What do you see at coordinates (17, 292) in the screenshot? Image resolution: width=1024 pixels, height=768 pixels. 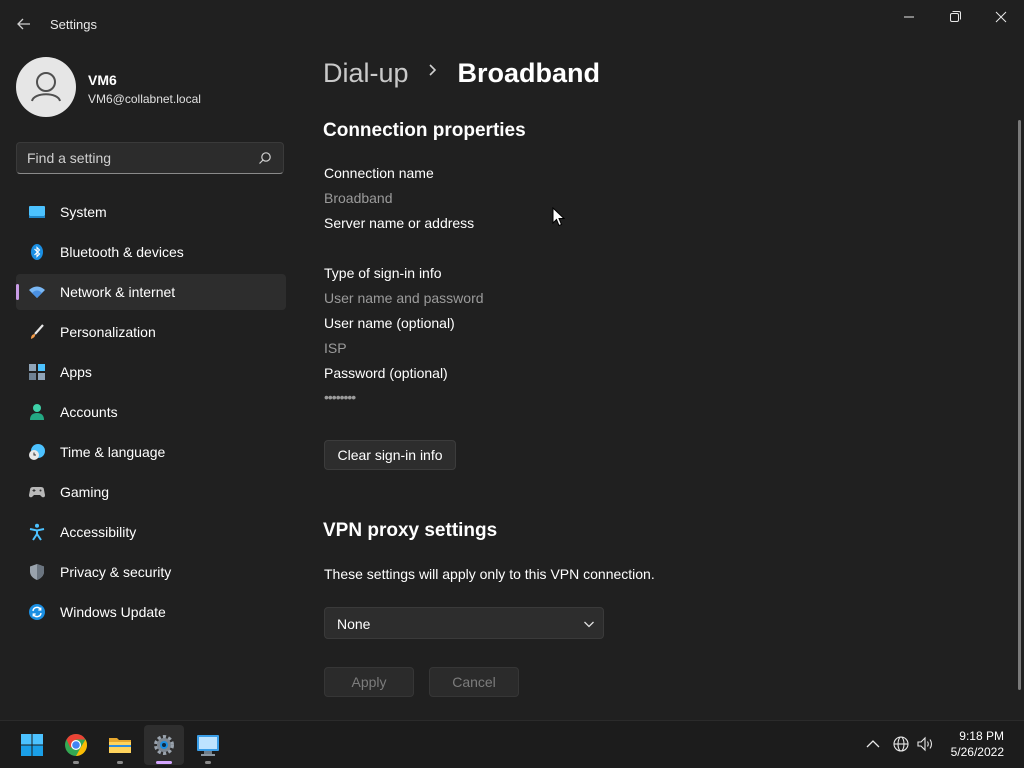 I see `selection-indicator` at bounding box center [17, 292].